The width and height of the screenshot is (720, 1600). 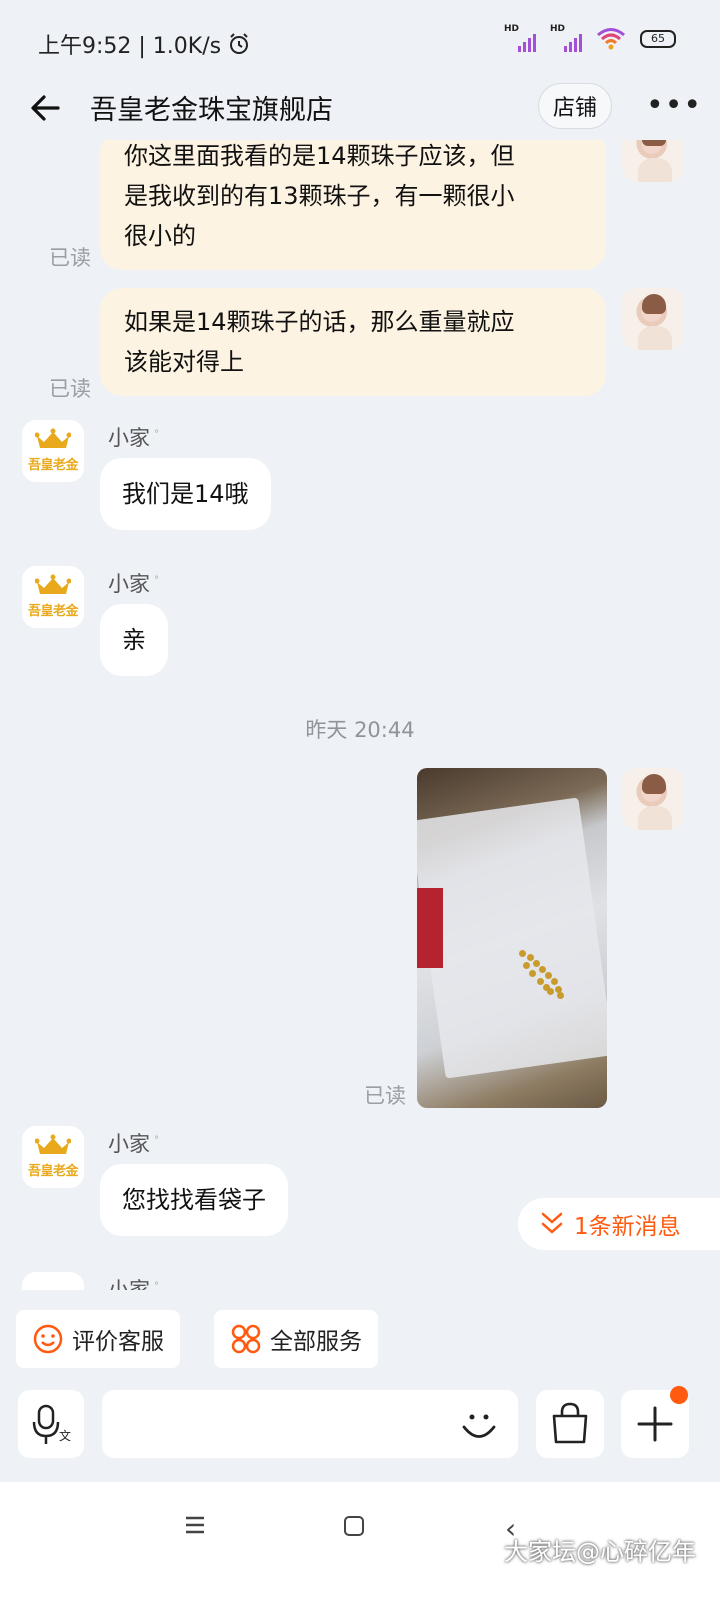 I want to click on message-text: 我们是14哦, so click(x=185, y=494).